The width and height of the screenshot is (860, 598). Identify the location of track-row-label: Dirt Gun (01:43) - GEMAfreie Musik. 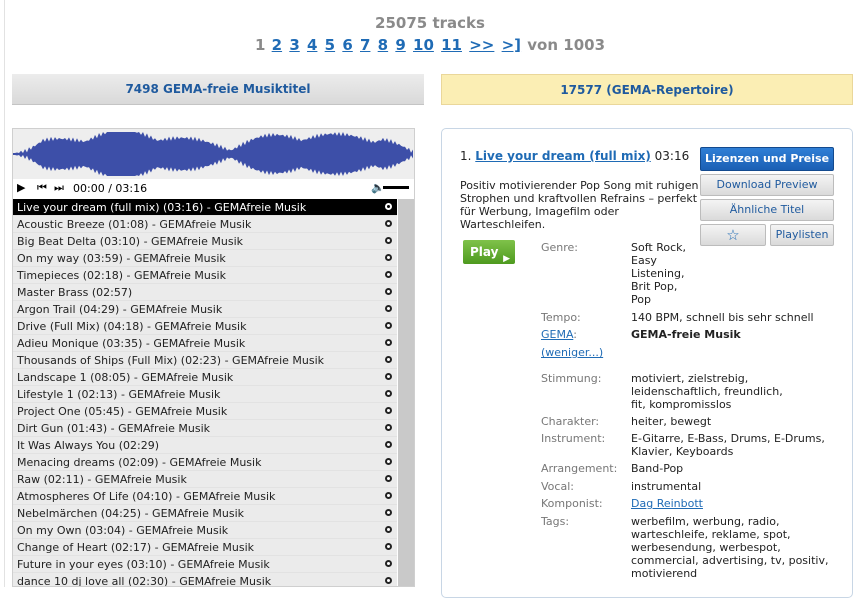
(114, 428).